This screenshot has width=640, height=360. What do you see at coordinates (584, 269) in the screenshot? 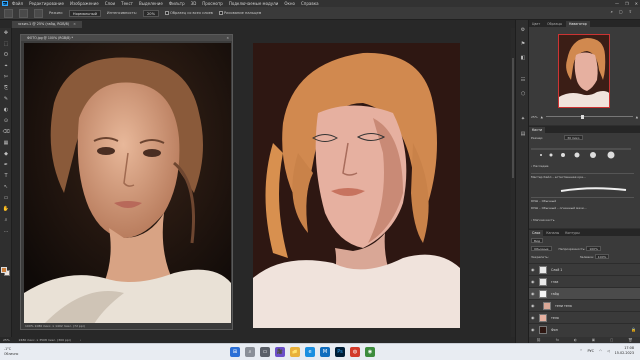
I see `layer-row: ◉ Слой 1` at bounding box center [584, 269].